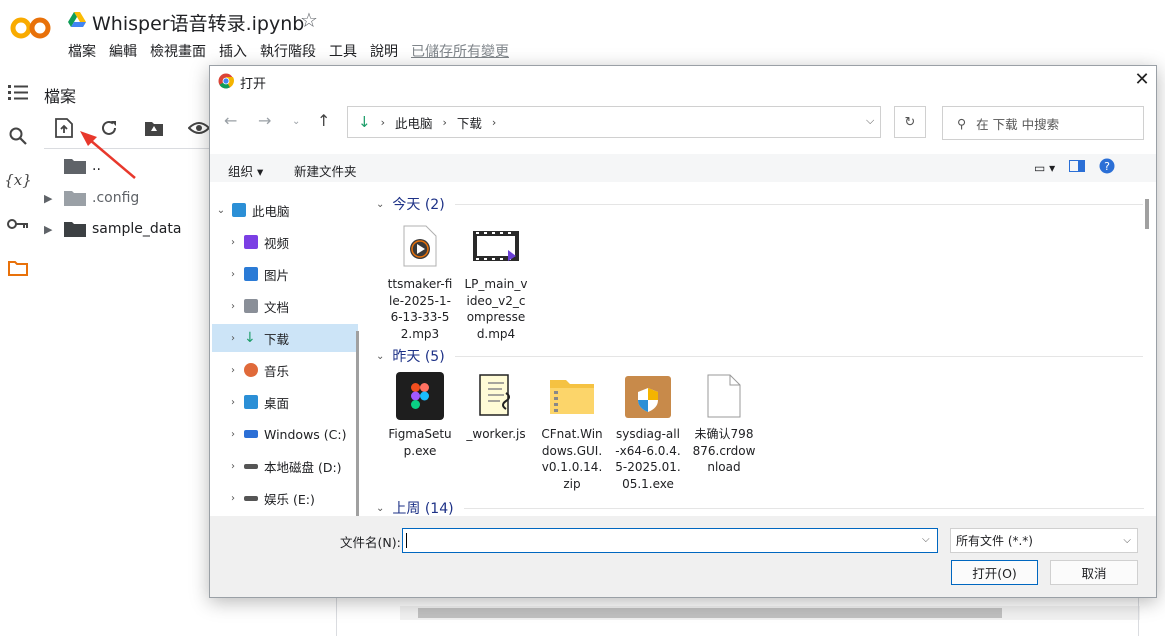 The width and height of the screenshot is (1165, 636). I want to click on nav-item-drive-e: › 娱乐 (E:), so click(292, 498).